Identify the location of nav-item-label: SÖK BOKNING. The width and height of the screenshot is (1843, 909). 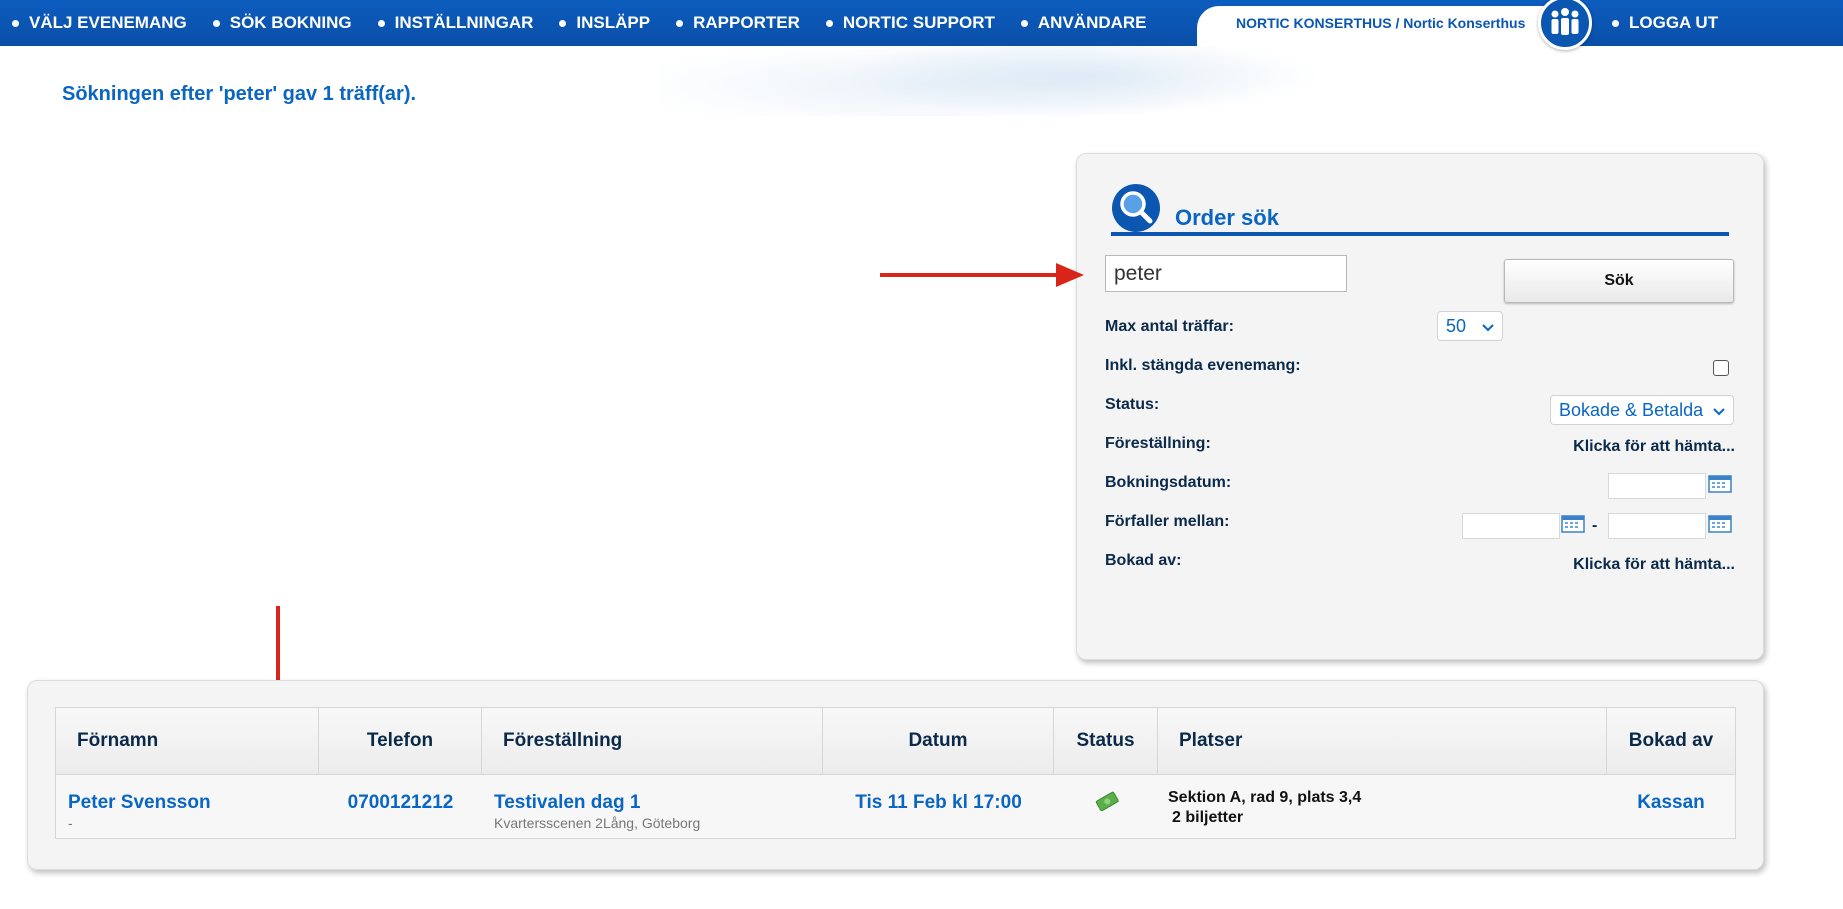
(290, 22).